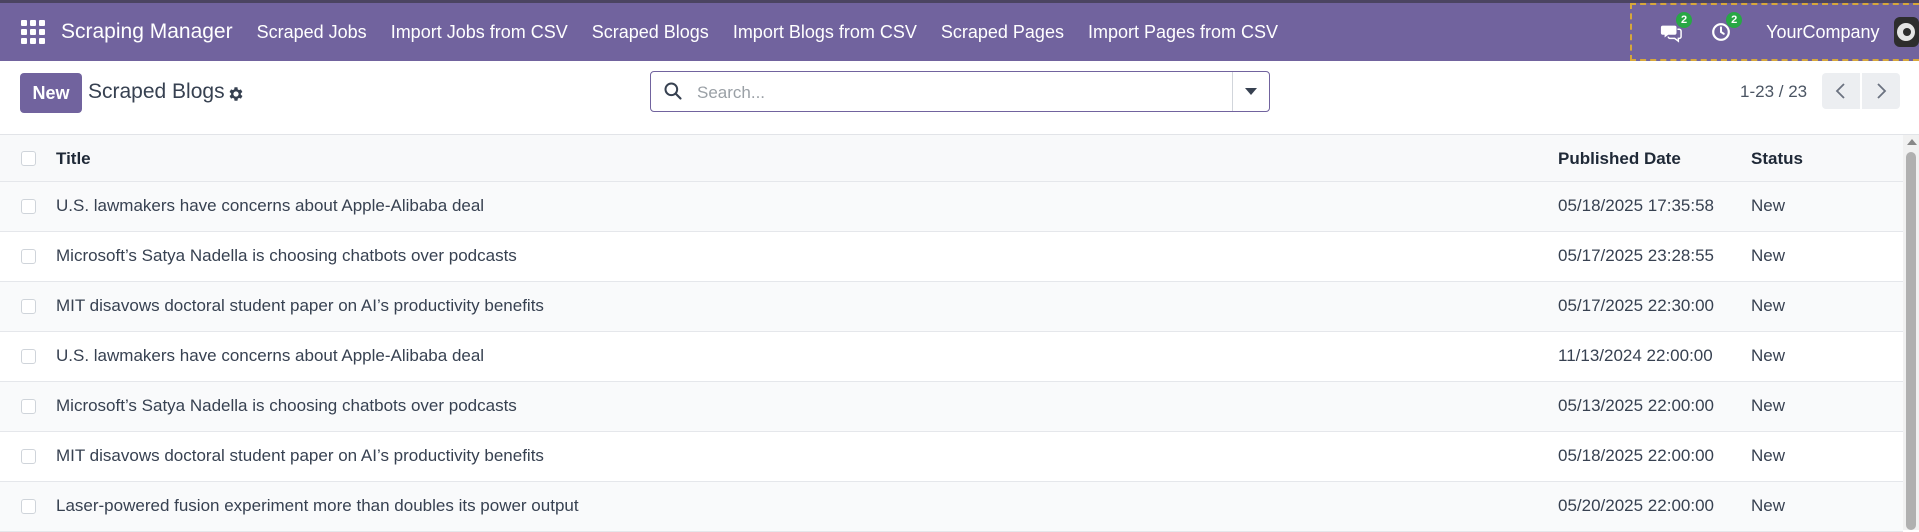  I want to click on row-published-date: 05/18/2025 17:35:58, so click(1636, 205).